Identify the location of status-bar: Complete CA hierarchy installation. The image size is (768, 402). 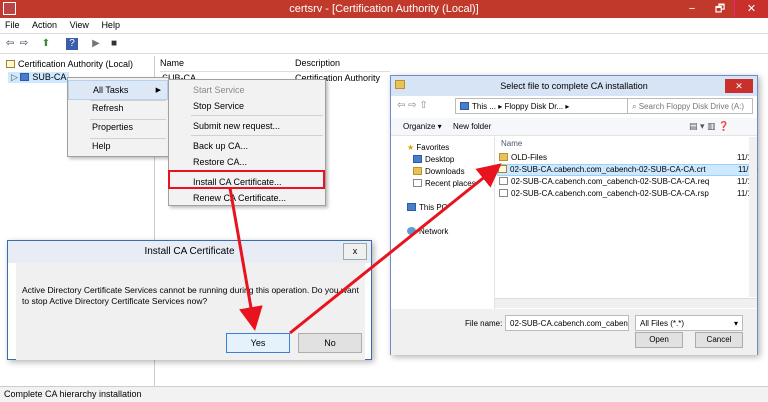
(384, 394).